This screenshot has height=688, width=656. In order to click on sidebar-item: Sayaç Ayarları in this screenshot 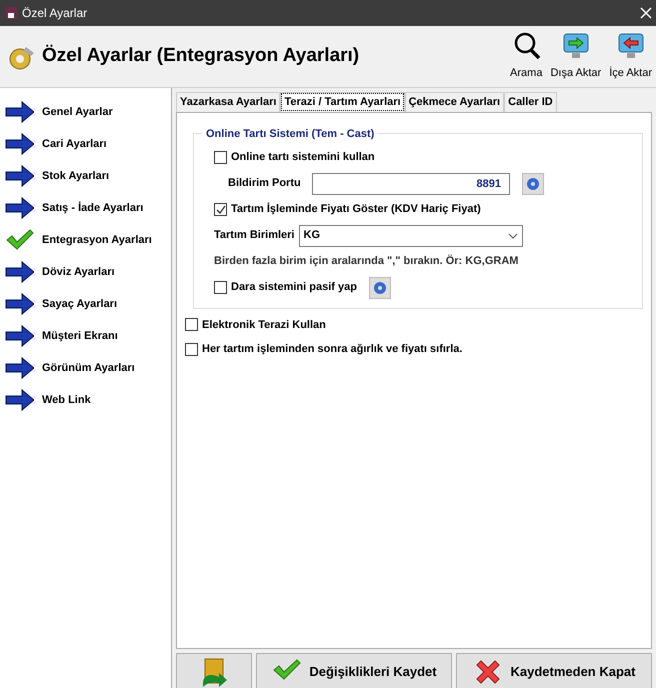, I will do `click(85, 304)`.